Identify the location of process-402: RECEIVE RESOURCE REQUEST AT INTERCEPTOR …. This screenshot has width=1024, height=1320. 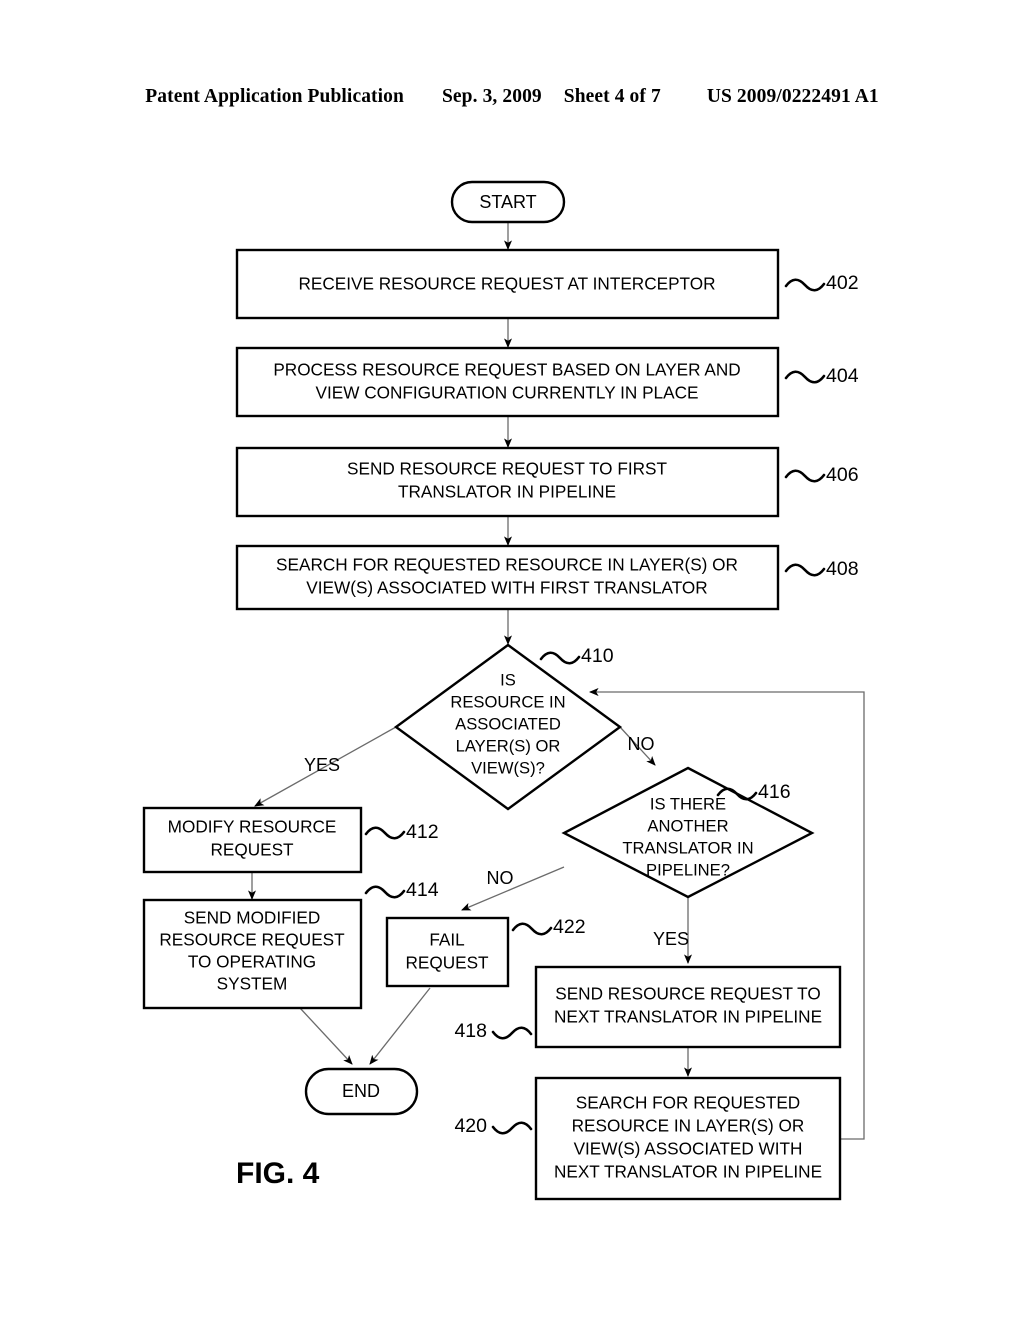
(547, 284).